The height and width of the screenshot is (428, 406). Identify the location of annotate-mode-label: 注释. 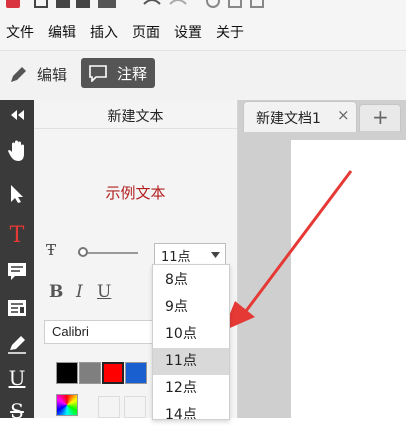
(132, 74).